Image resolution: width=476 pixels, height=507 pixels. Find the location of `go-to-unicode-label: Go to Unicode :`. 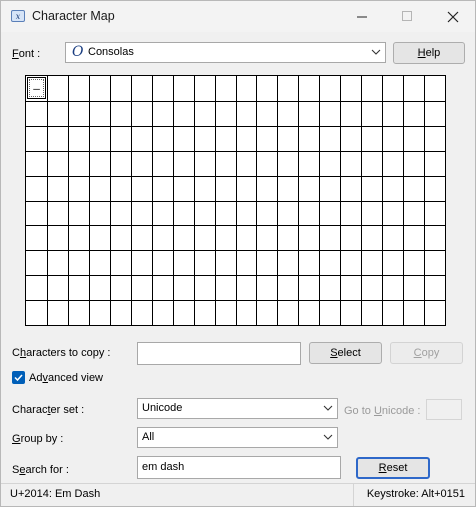

go-to-unicode-label: Go to Unicode : is located at coordinates (382, 411).